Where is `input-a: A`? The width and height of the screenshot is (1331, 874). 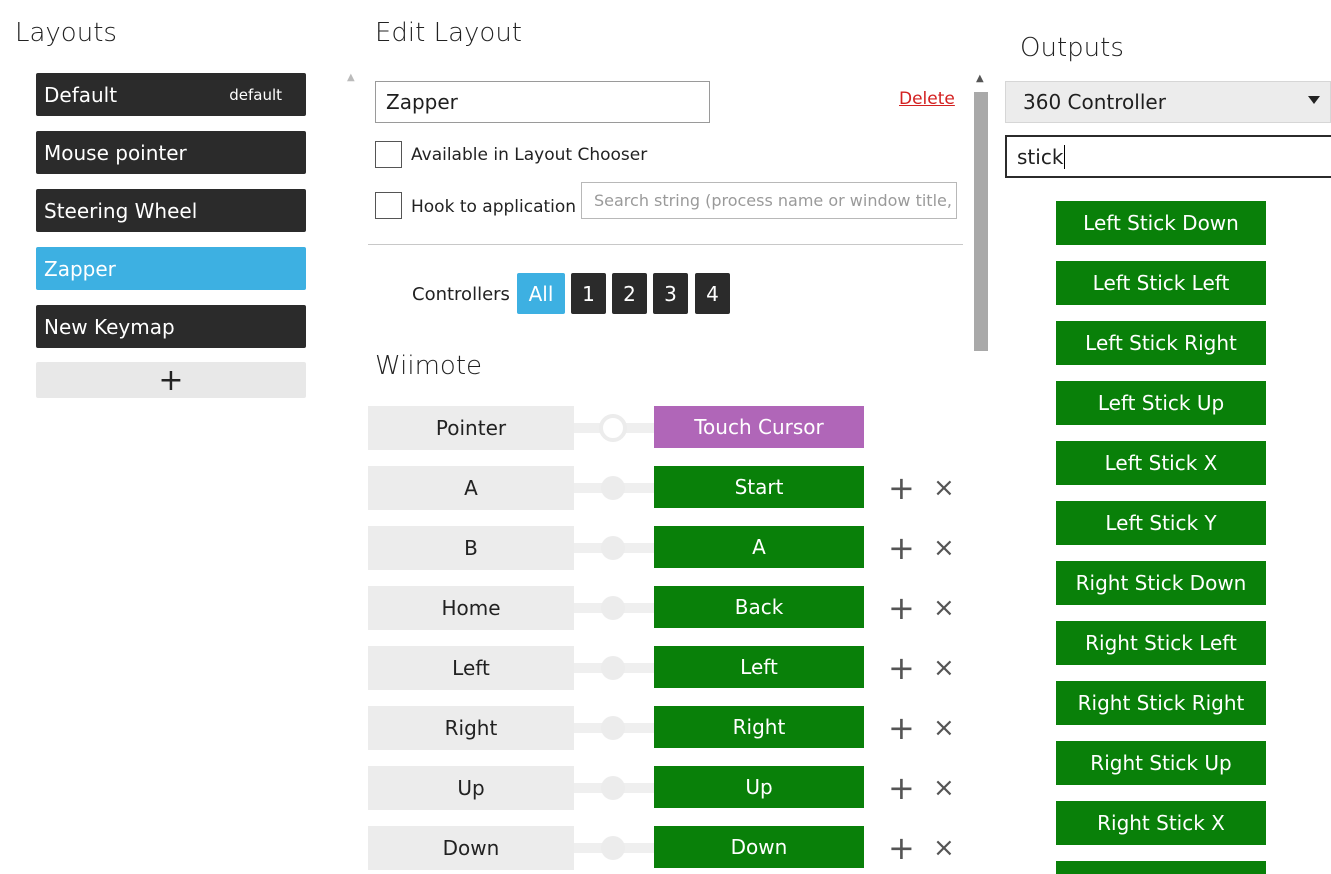
input-a: A is located at coordinates (471, 488).